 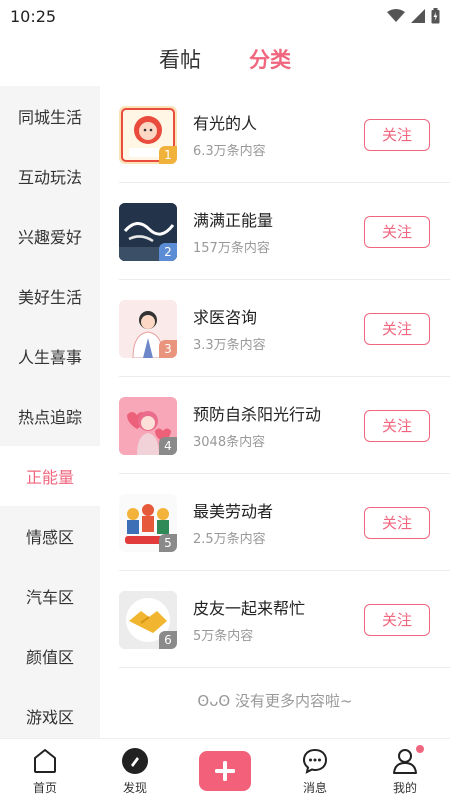 What do you see at coordinates (134, 788) in the screenshot?
I see `nav-discover-label: 发现` at bounding box center [134, 788].